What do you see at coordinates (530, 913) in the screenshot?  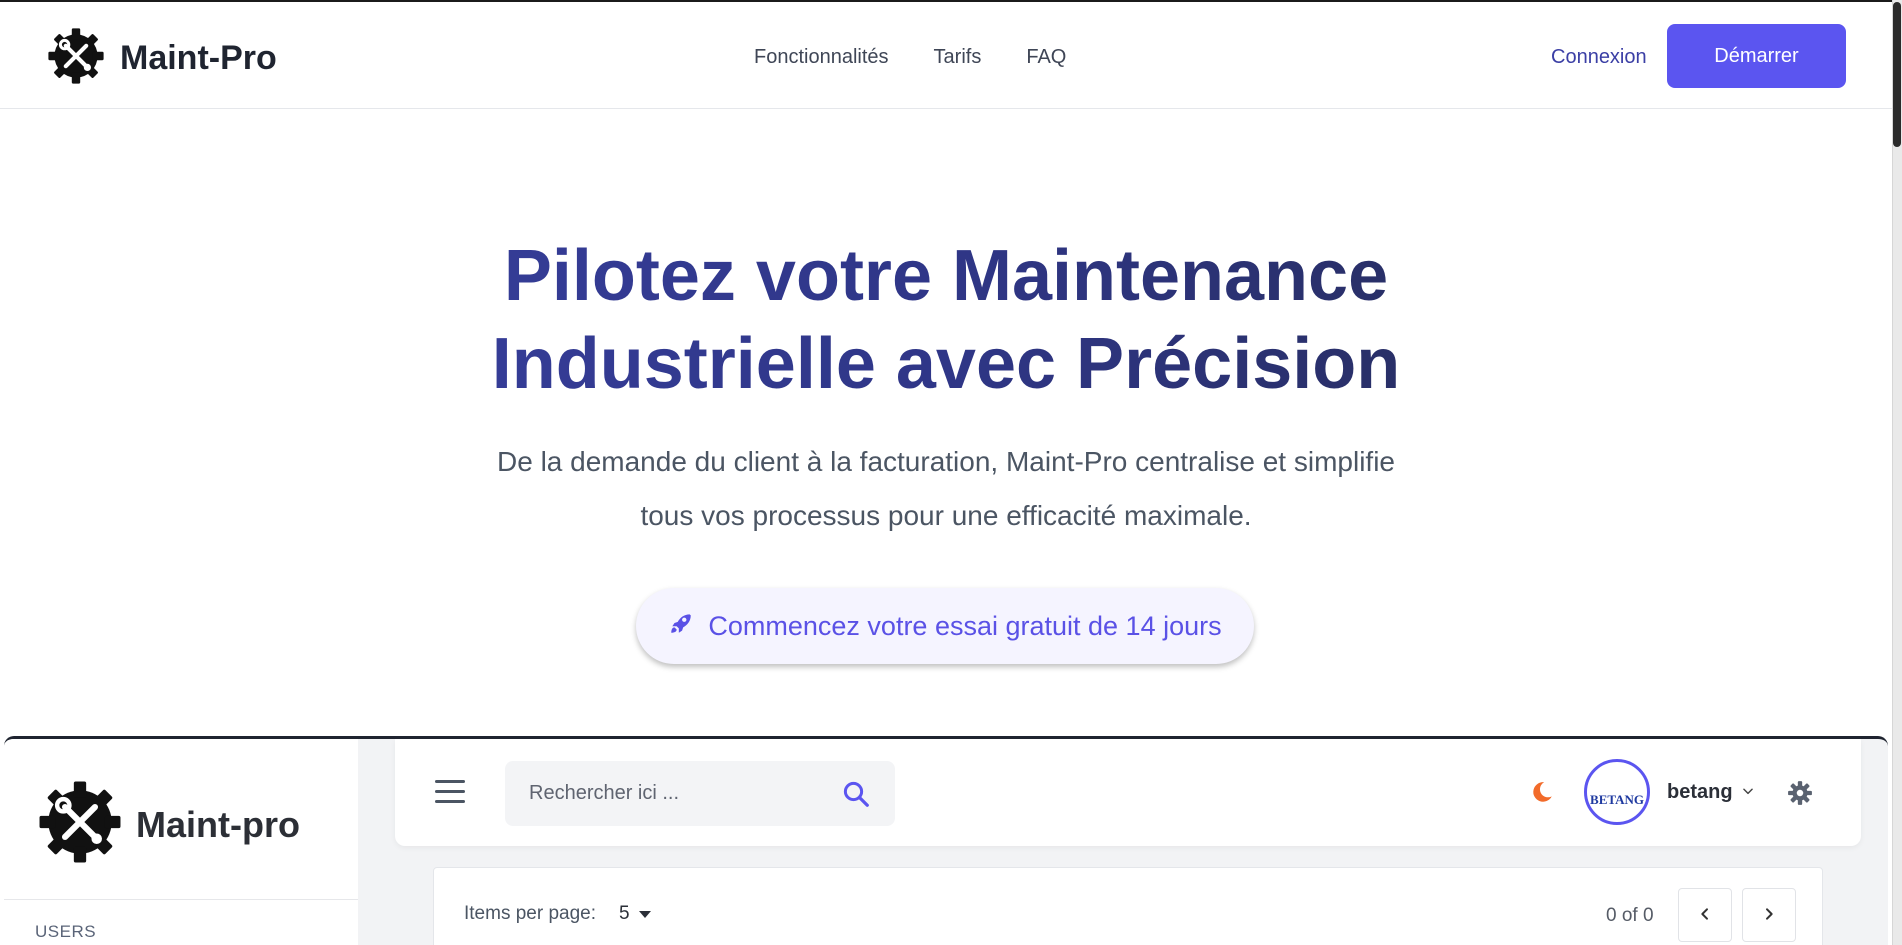 I see `items-per-page-label: Items per page:` at bounding box center [530, 913].